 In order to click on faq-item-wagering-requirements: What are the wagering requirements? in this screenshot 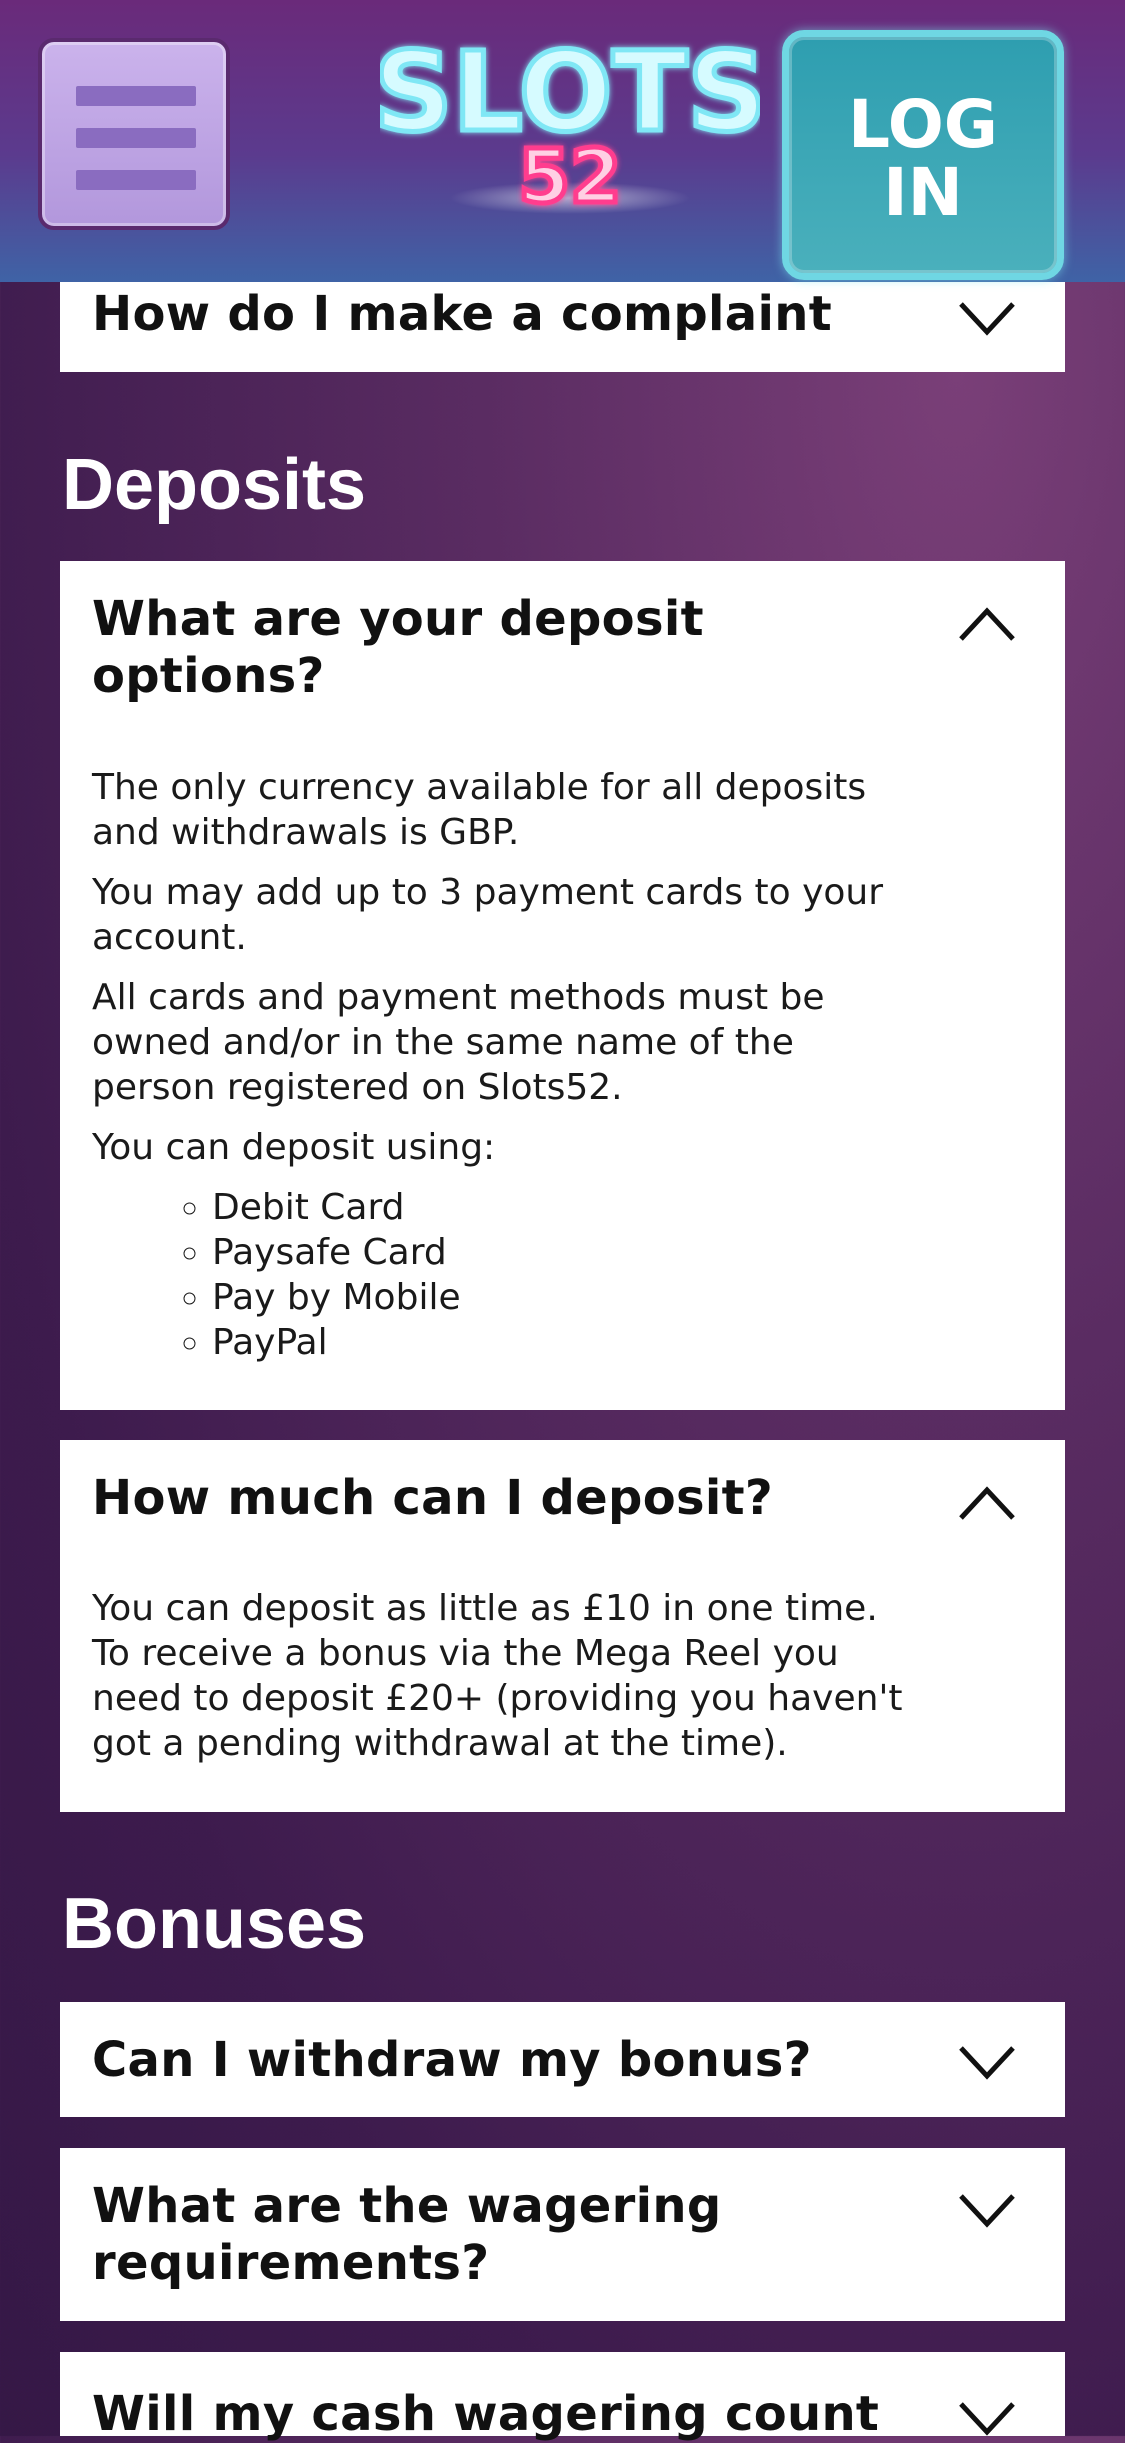, I will do `click(562, 2234)`.